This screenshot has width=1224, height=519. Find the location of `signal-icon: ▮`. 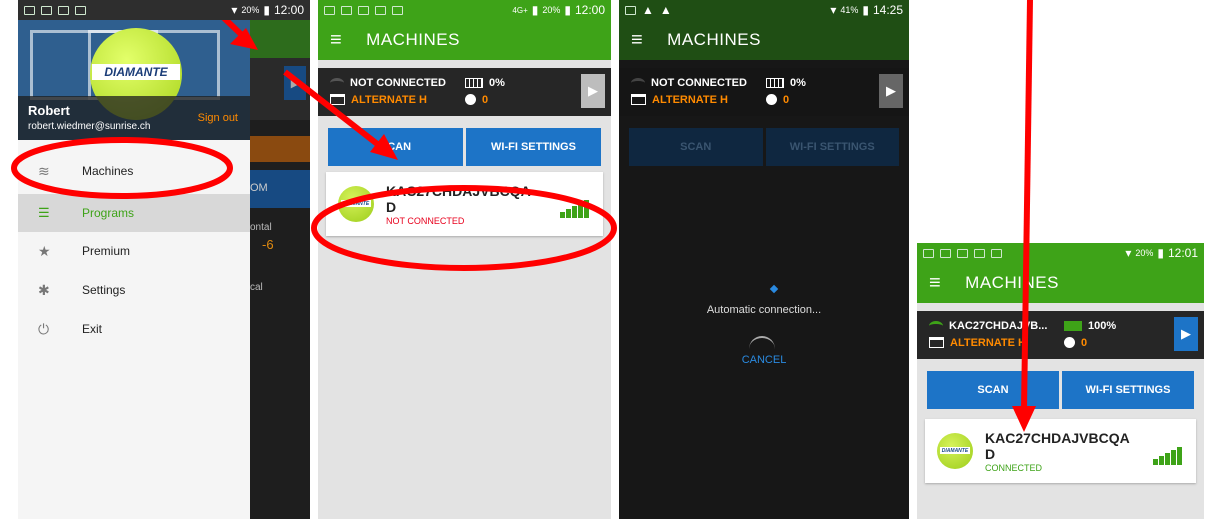

signal-icon: ▮ is located at coordinates (535, 10).